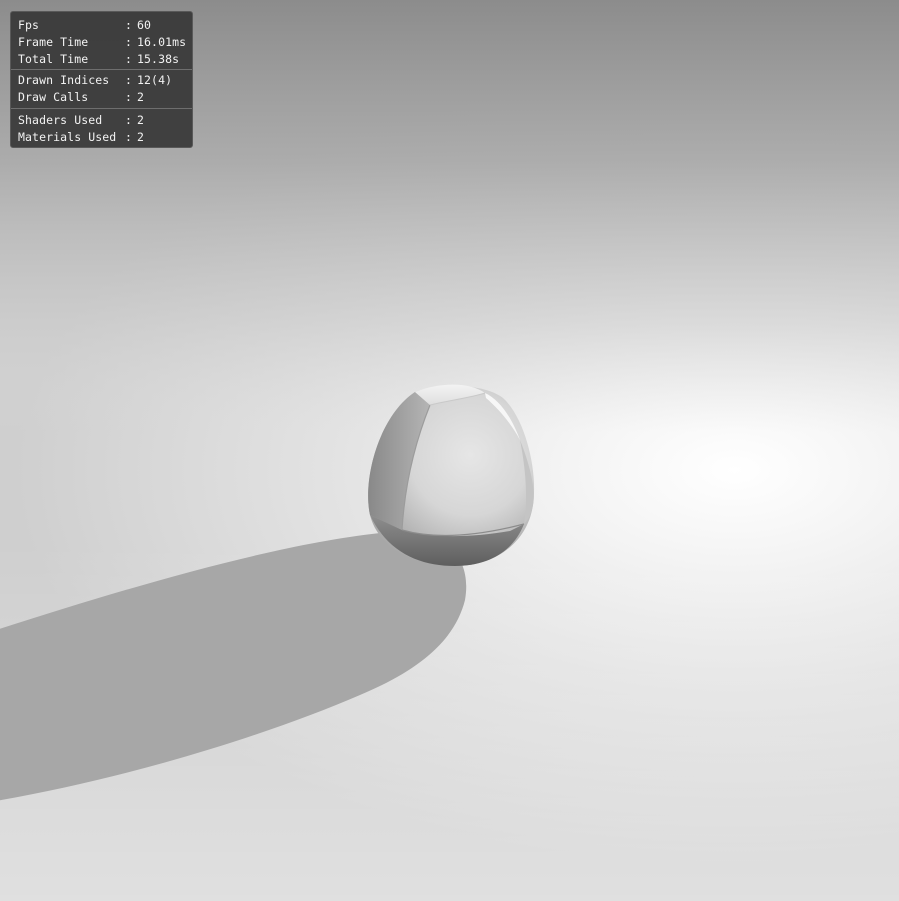  What do you see at coordinates (105, 97) in the screenshot?
I see `stat-row-draw-calls: Draw Calls:2` at bounding box center [105, 97].